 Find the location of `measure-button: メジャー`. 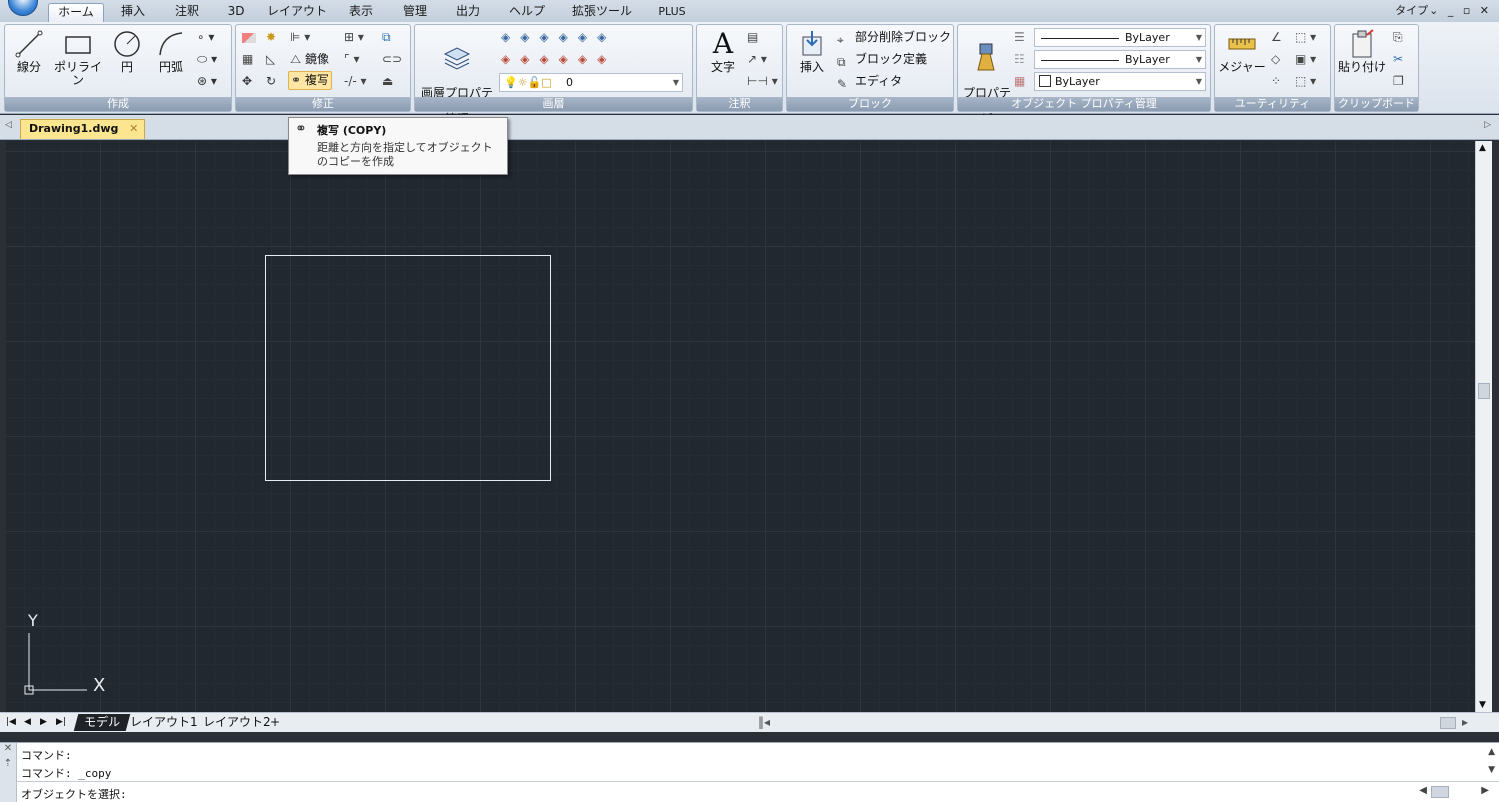

measure-button: メジャー is located at coordinates (1242, 51).